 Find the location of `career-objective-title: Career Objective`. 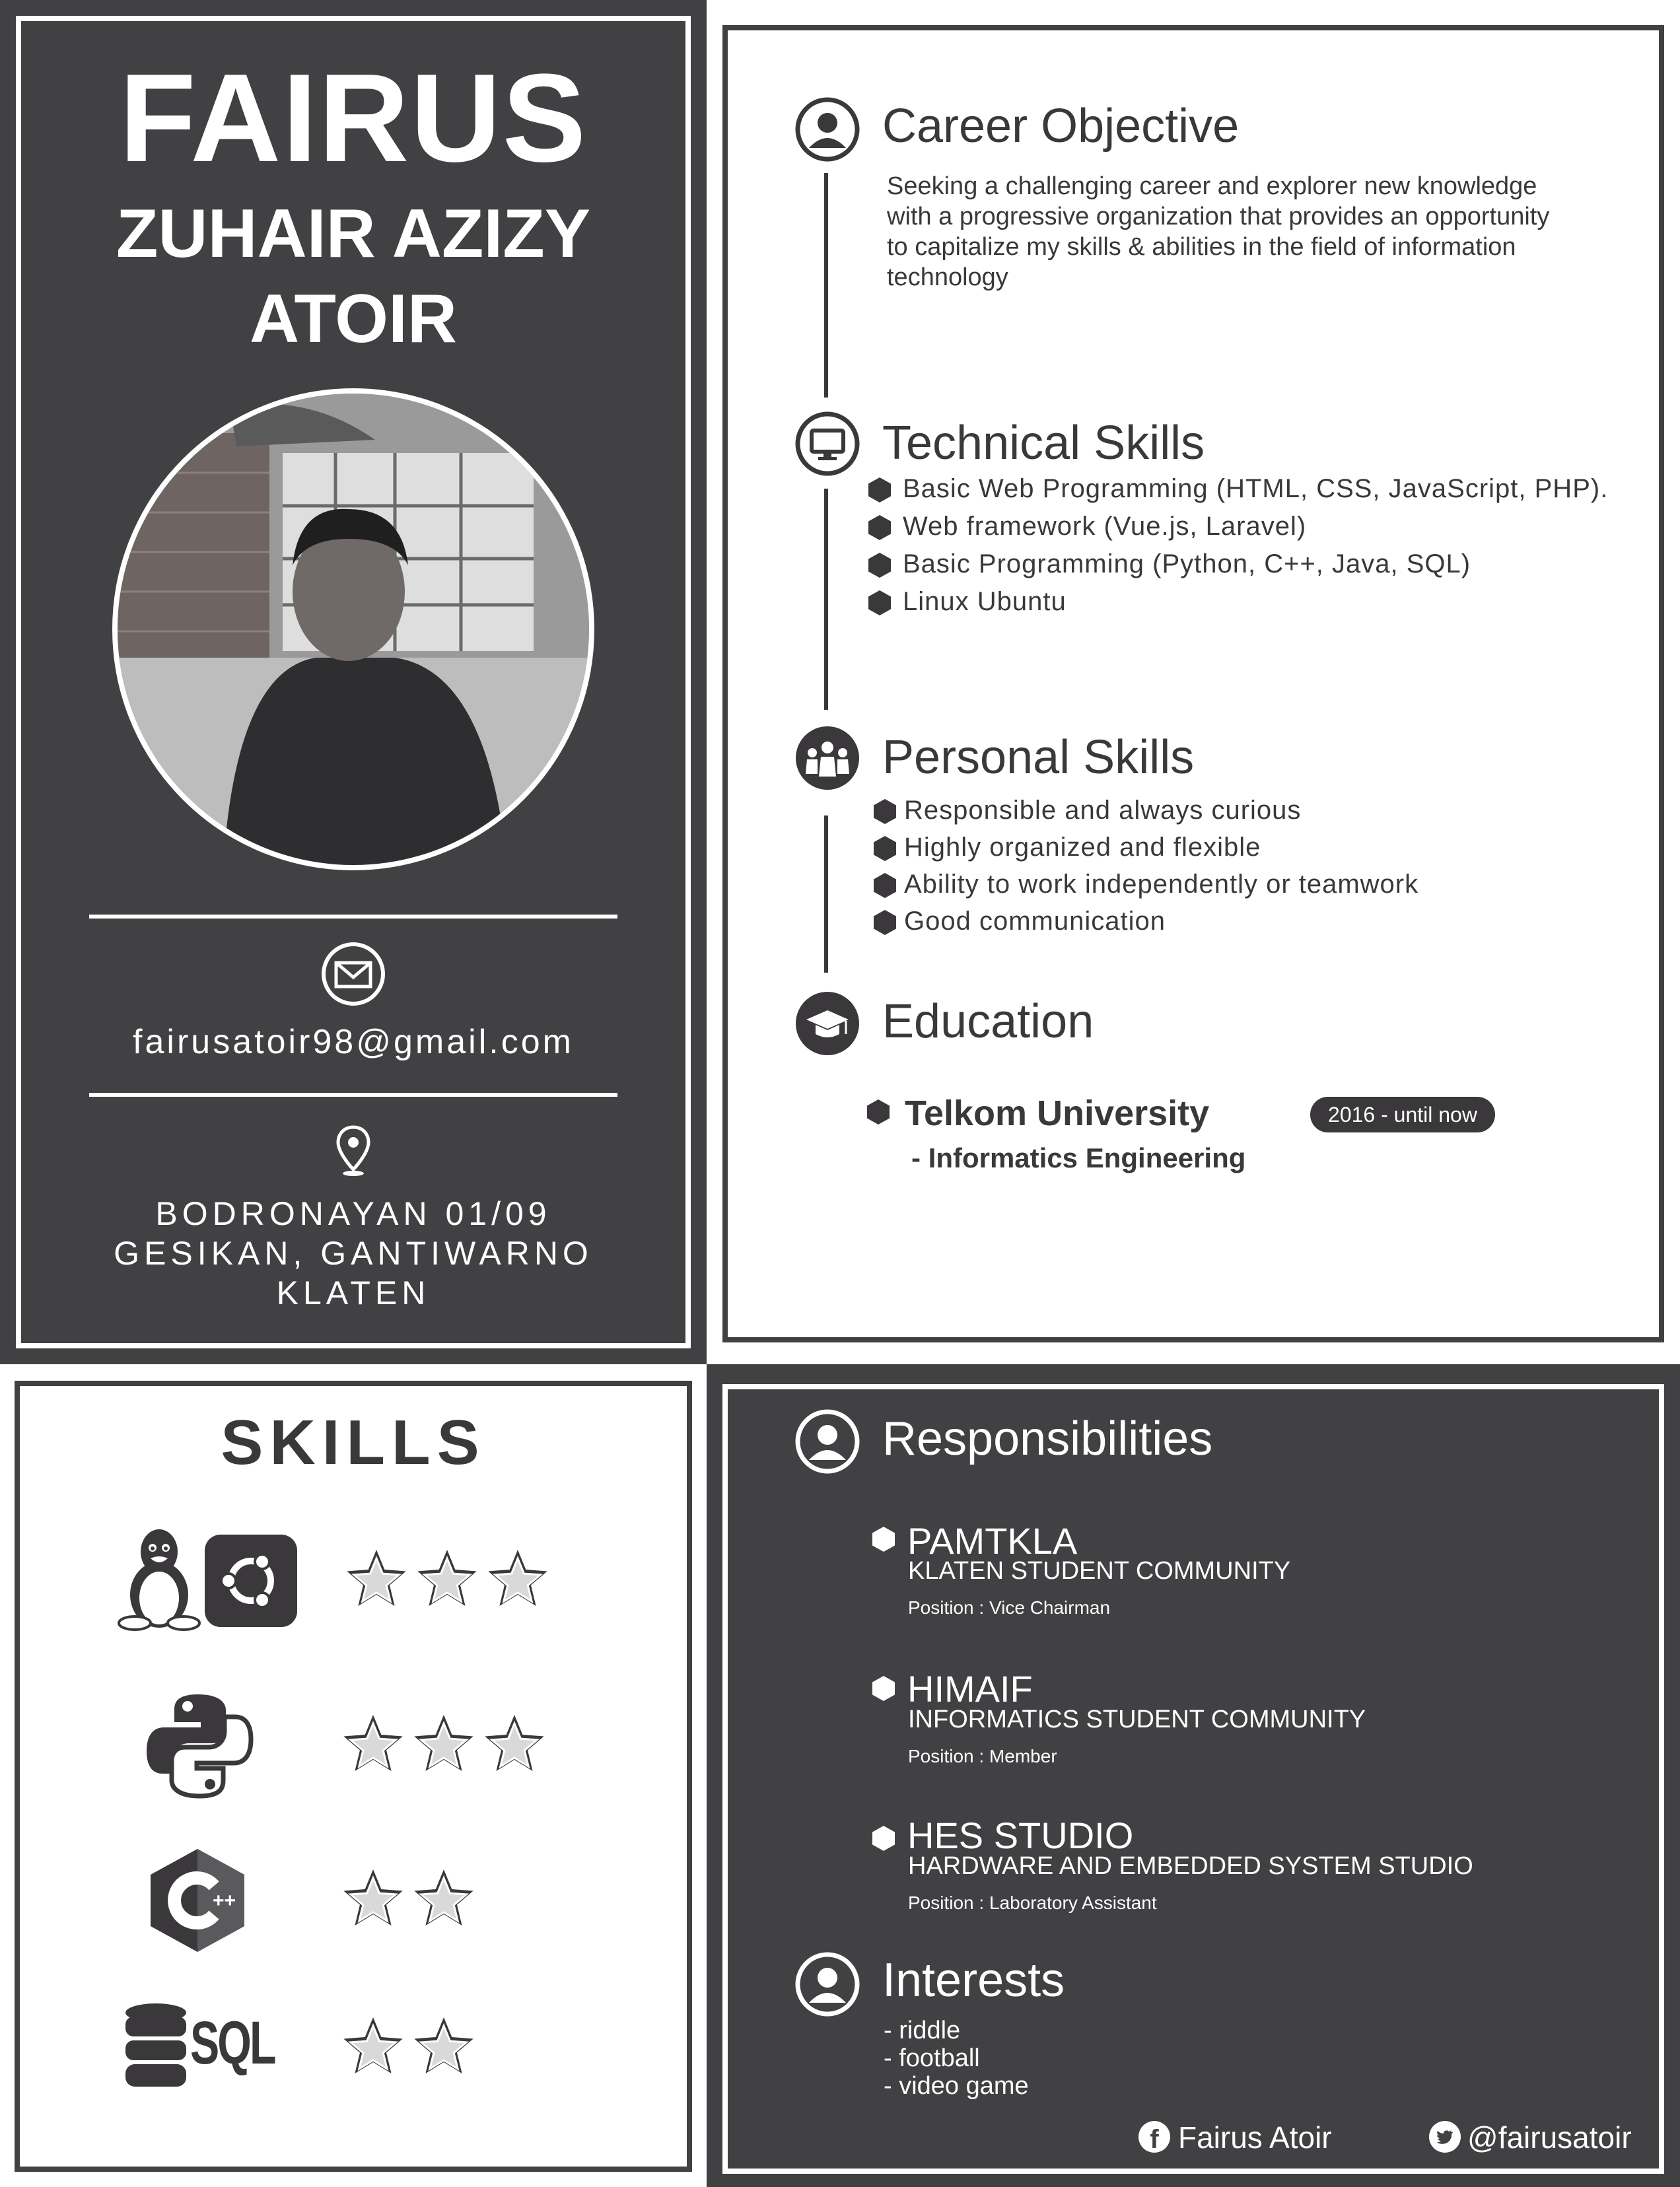

career-objective-title: Career Objective is located at coordinates (1061, 126).